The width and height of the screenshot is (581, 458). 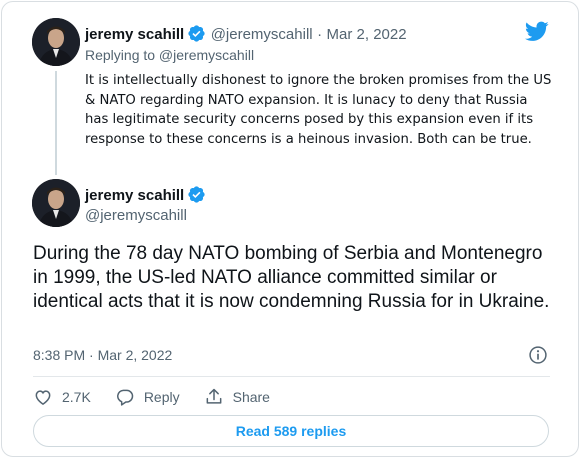 What do you see at coordinates (161, 397) in the screenshot?
I see `reply-label: Reply` at bounding box center [161, 397].